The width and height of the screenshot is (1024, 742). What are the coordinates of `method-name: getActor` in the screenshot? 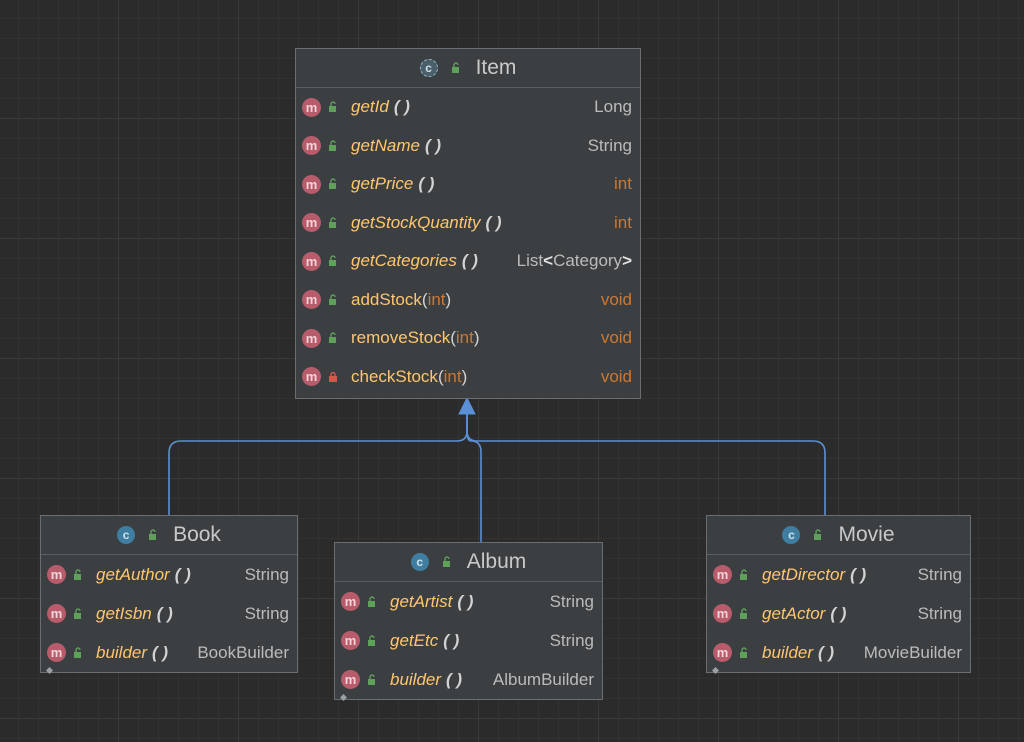 It's located at (794, 613).